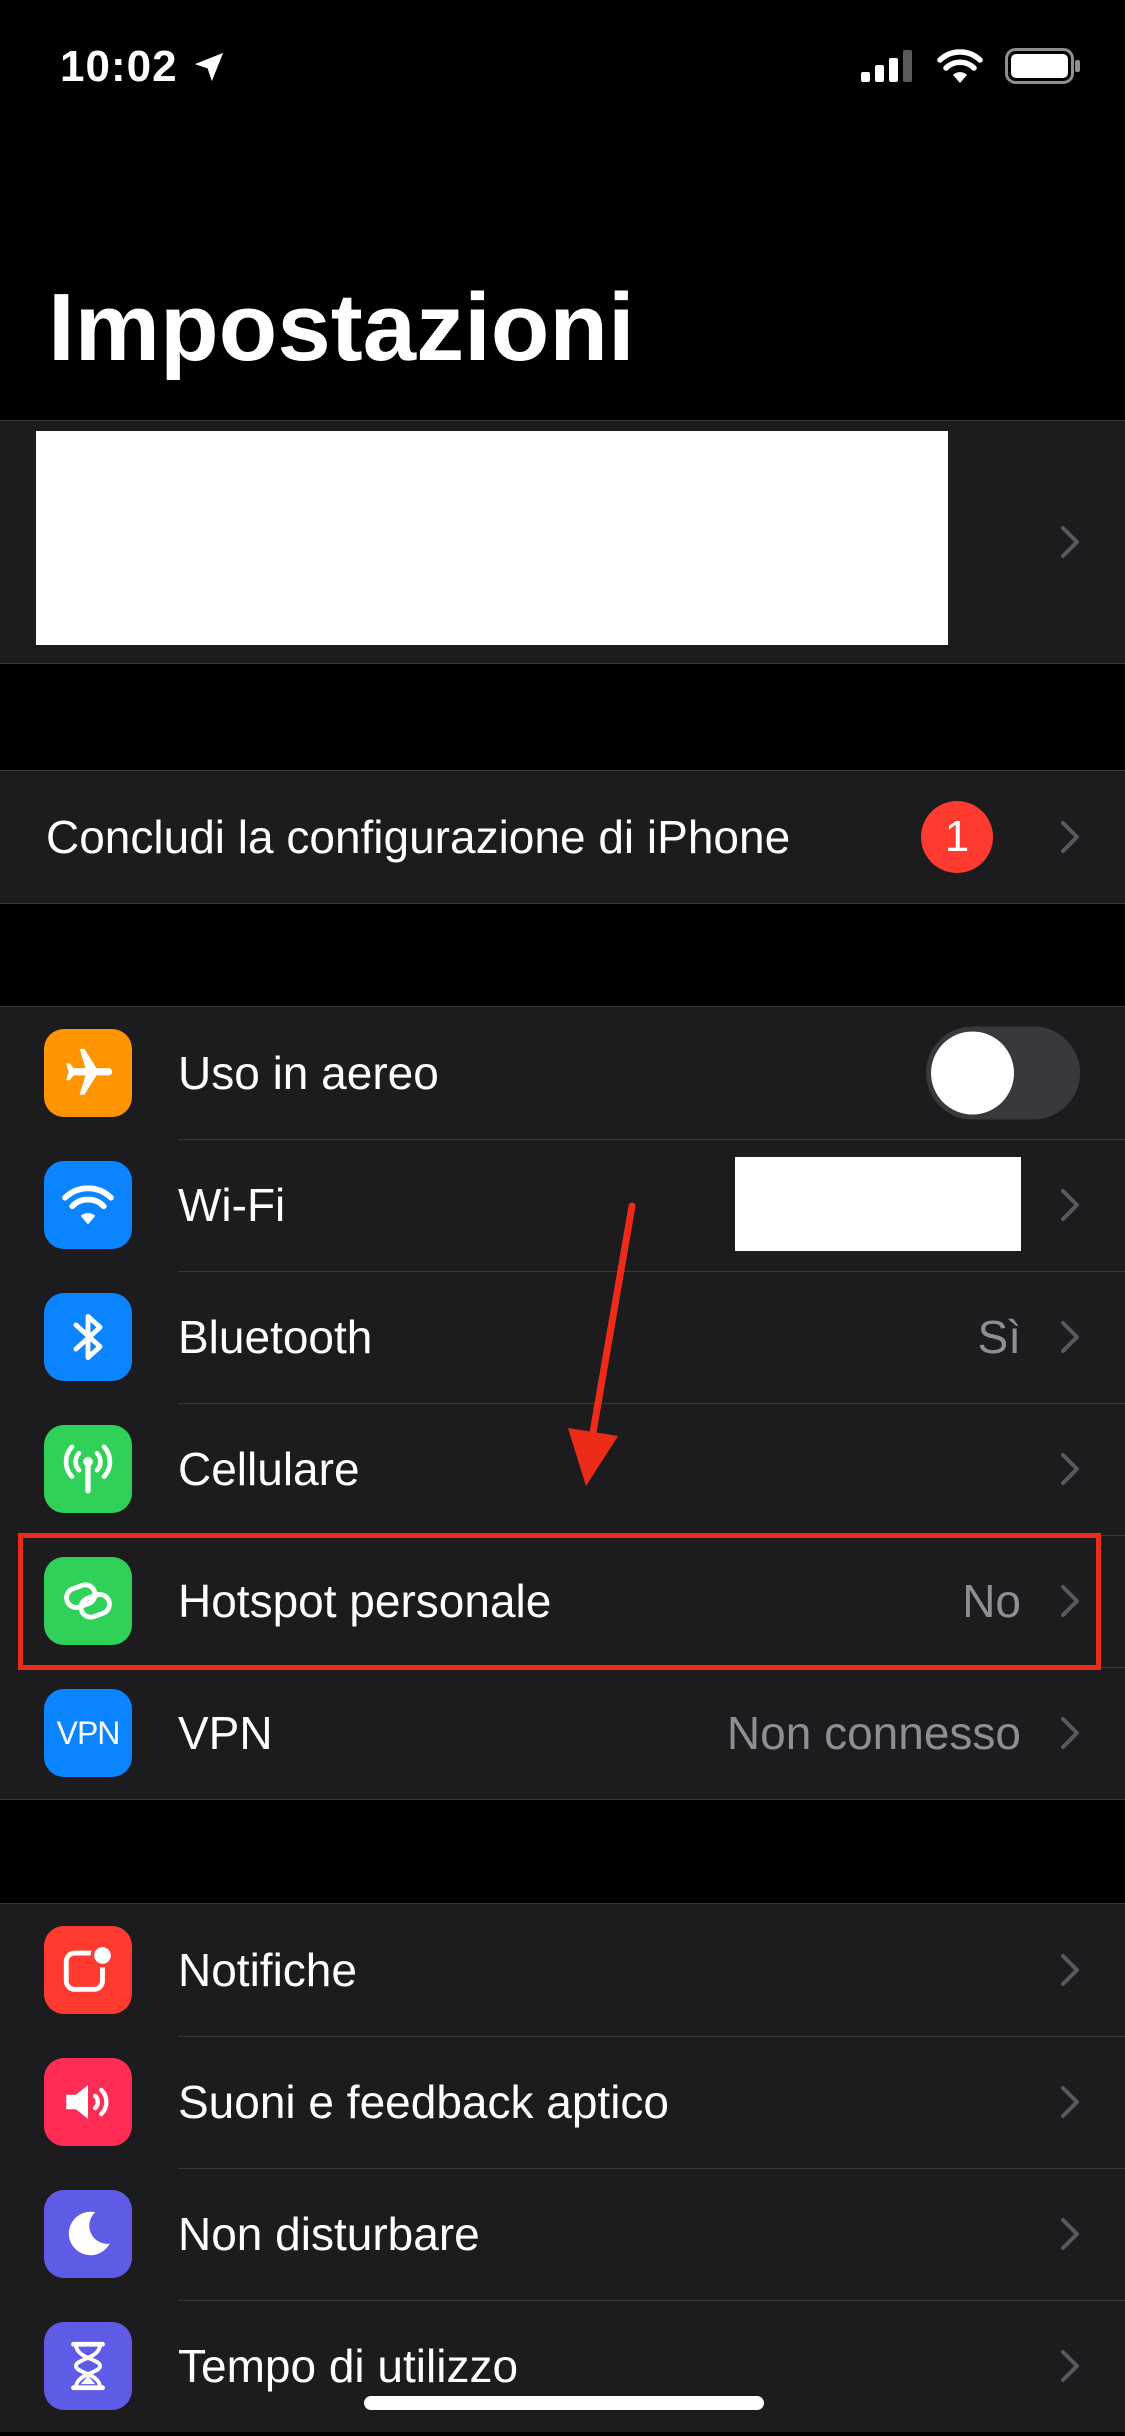 The image size is (1125, 2436). I want to click on screen-time-row: Tempo di utilizzo, so click(562, 2366).